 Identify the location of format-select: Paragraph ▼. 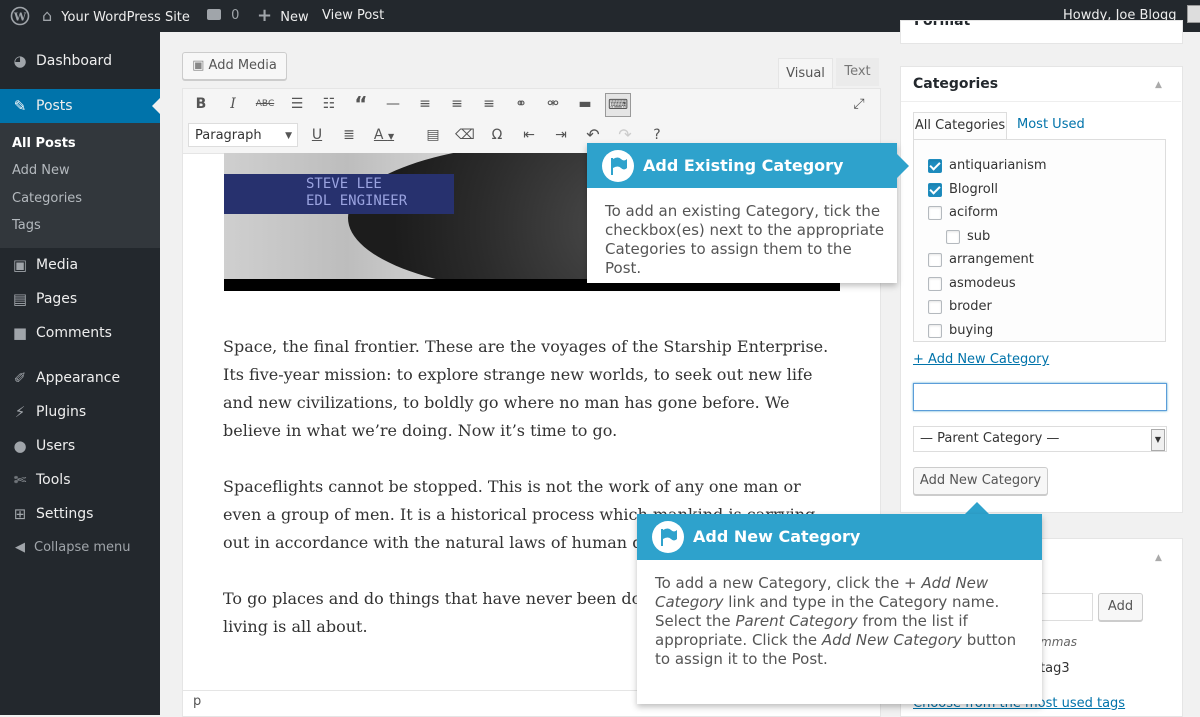
(243, 135).